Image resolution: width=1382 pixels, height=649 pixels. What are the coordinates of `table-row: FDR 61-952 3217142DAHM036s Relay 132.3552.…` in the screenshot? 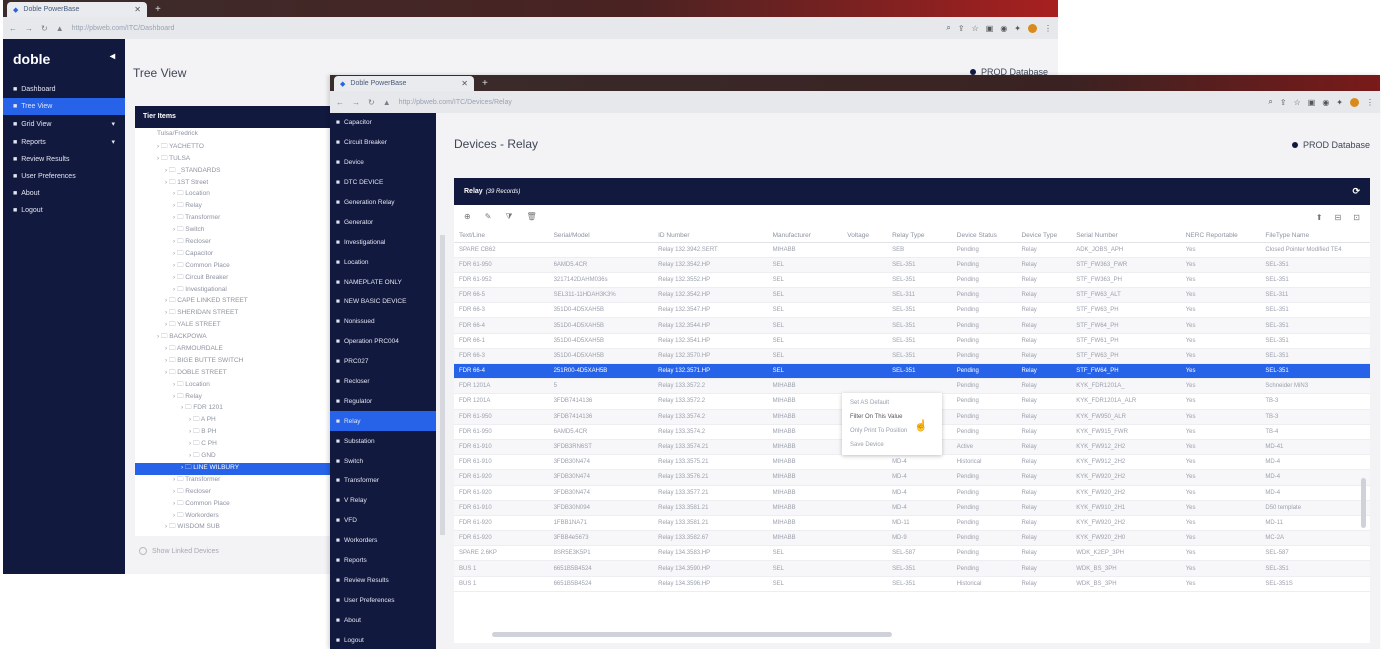 It's located at (912, 280).